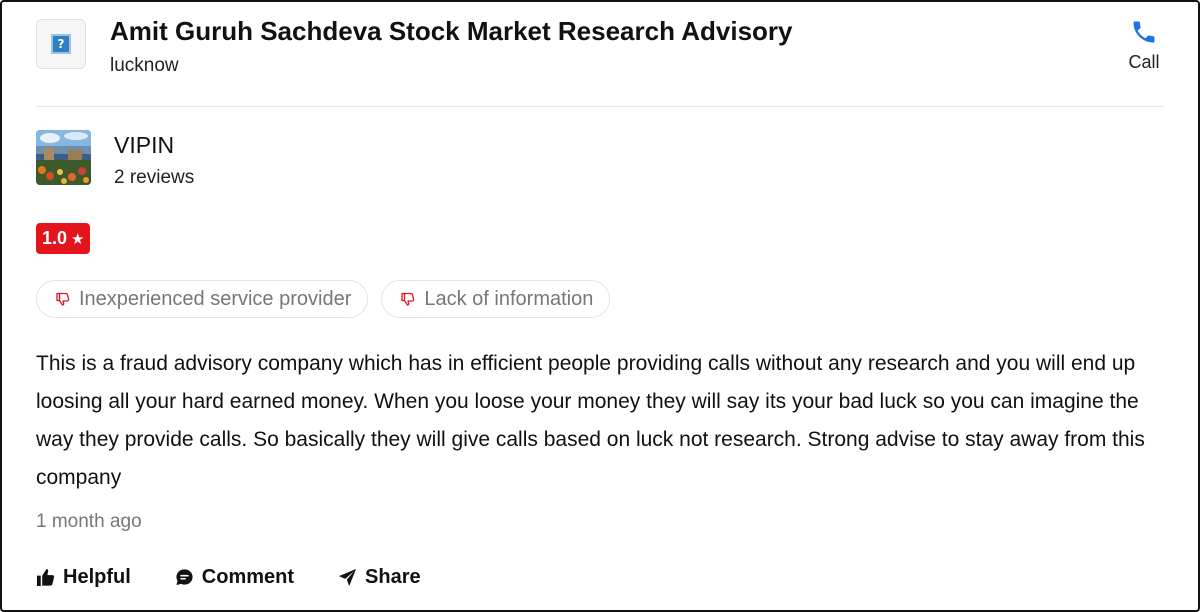 Image resolution: width=1200 pixels, height=612 pixels. Describe the element at coordinates (45, 577) in the screenshot. I see `thumbs-up-icon` at that location.